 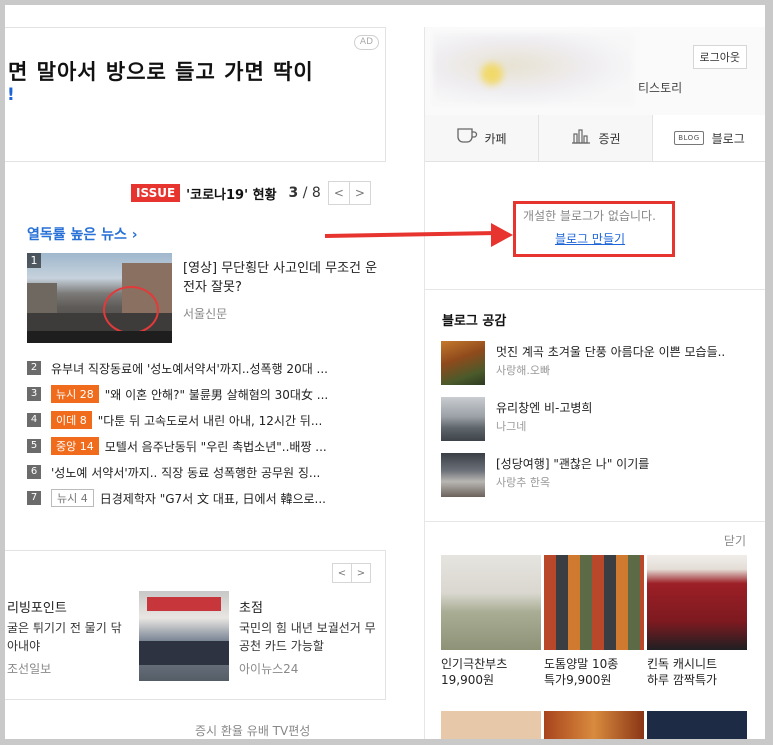 I want to click on shopping-item: 킨독 캐시니트 하루 깜짝특가, so click(x=697, y=621).